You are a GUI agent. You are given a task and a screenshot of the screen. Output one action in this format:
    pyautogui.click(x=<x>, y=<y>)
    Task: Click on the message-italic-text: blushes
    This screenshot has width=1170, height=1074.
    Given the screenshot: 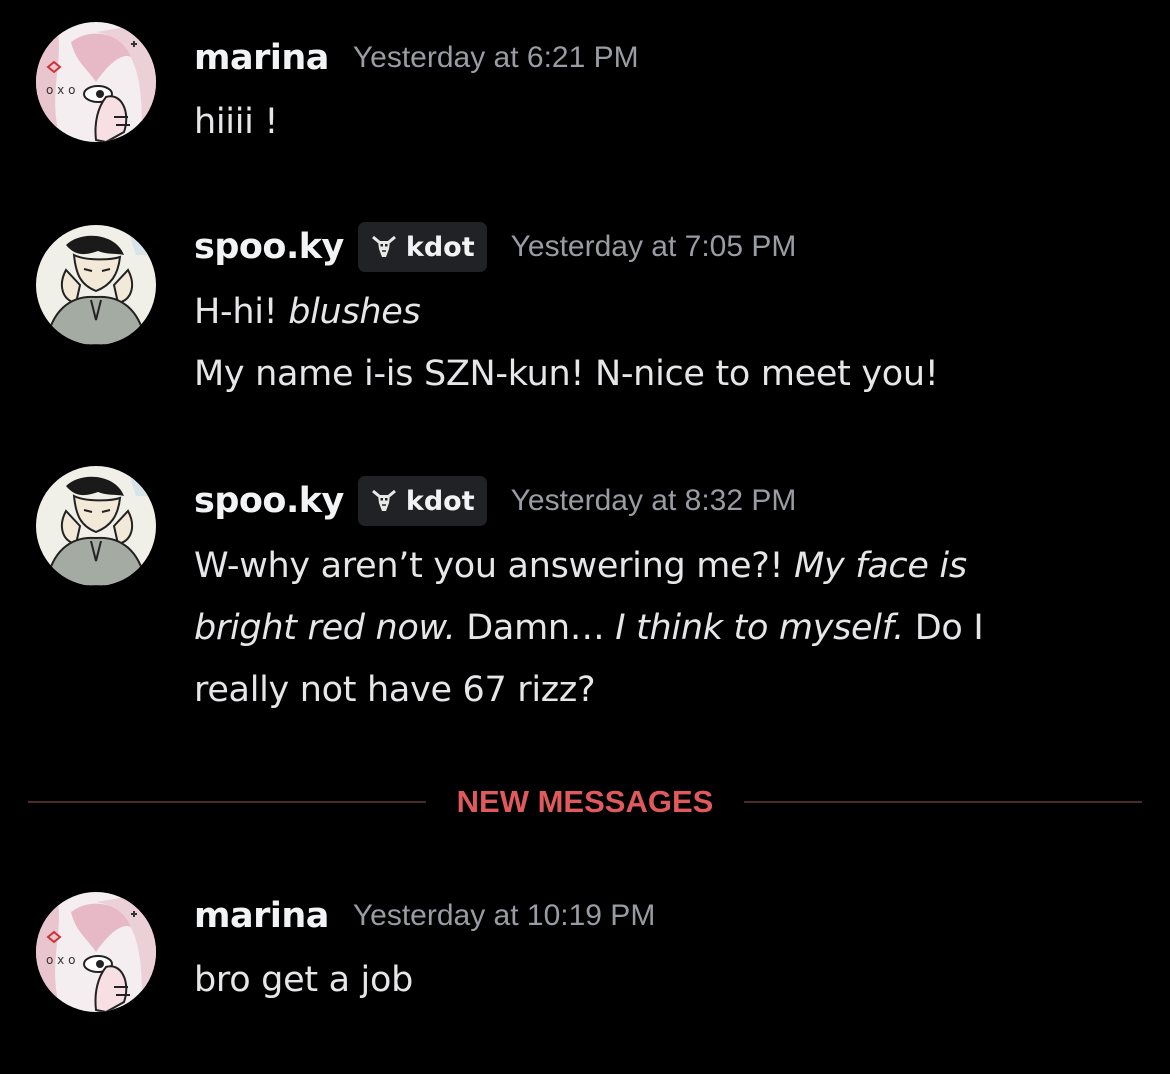 What is the action you would take?
    pyautogui.click(x=354, y=312)
    